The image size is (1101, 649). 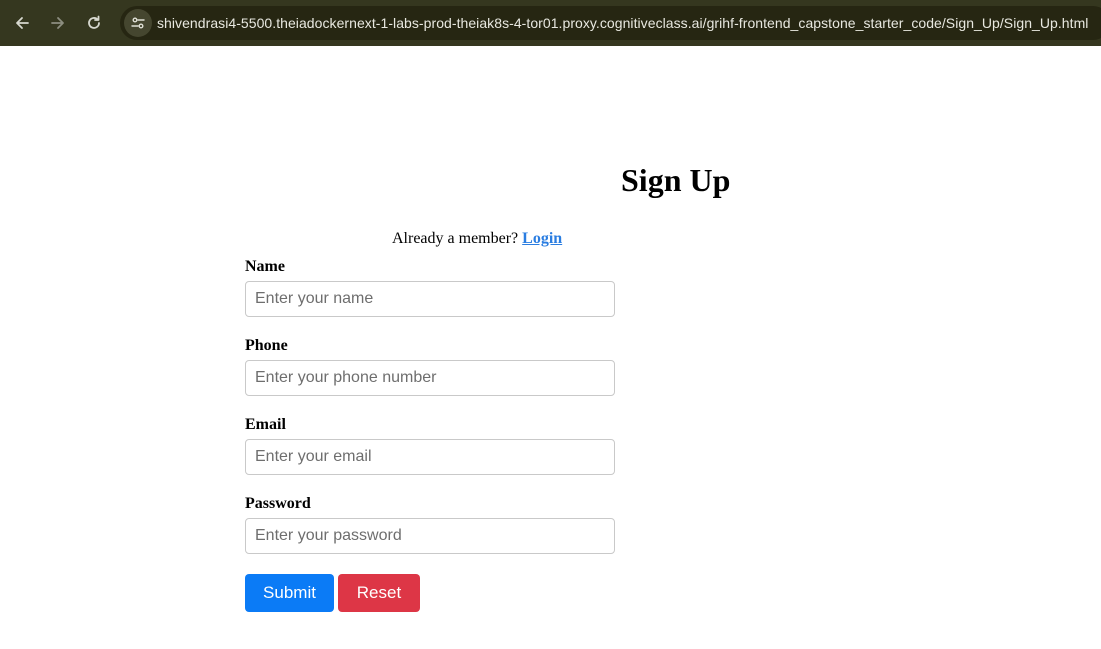 I want to click on site-info-button, so click(x=138, y=23).